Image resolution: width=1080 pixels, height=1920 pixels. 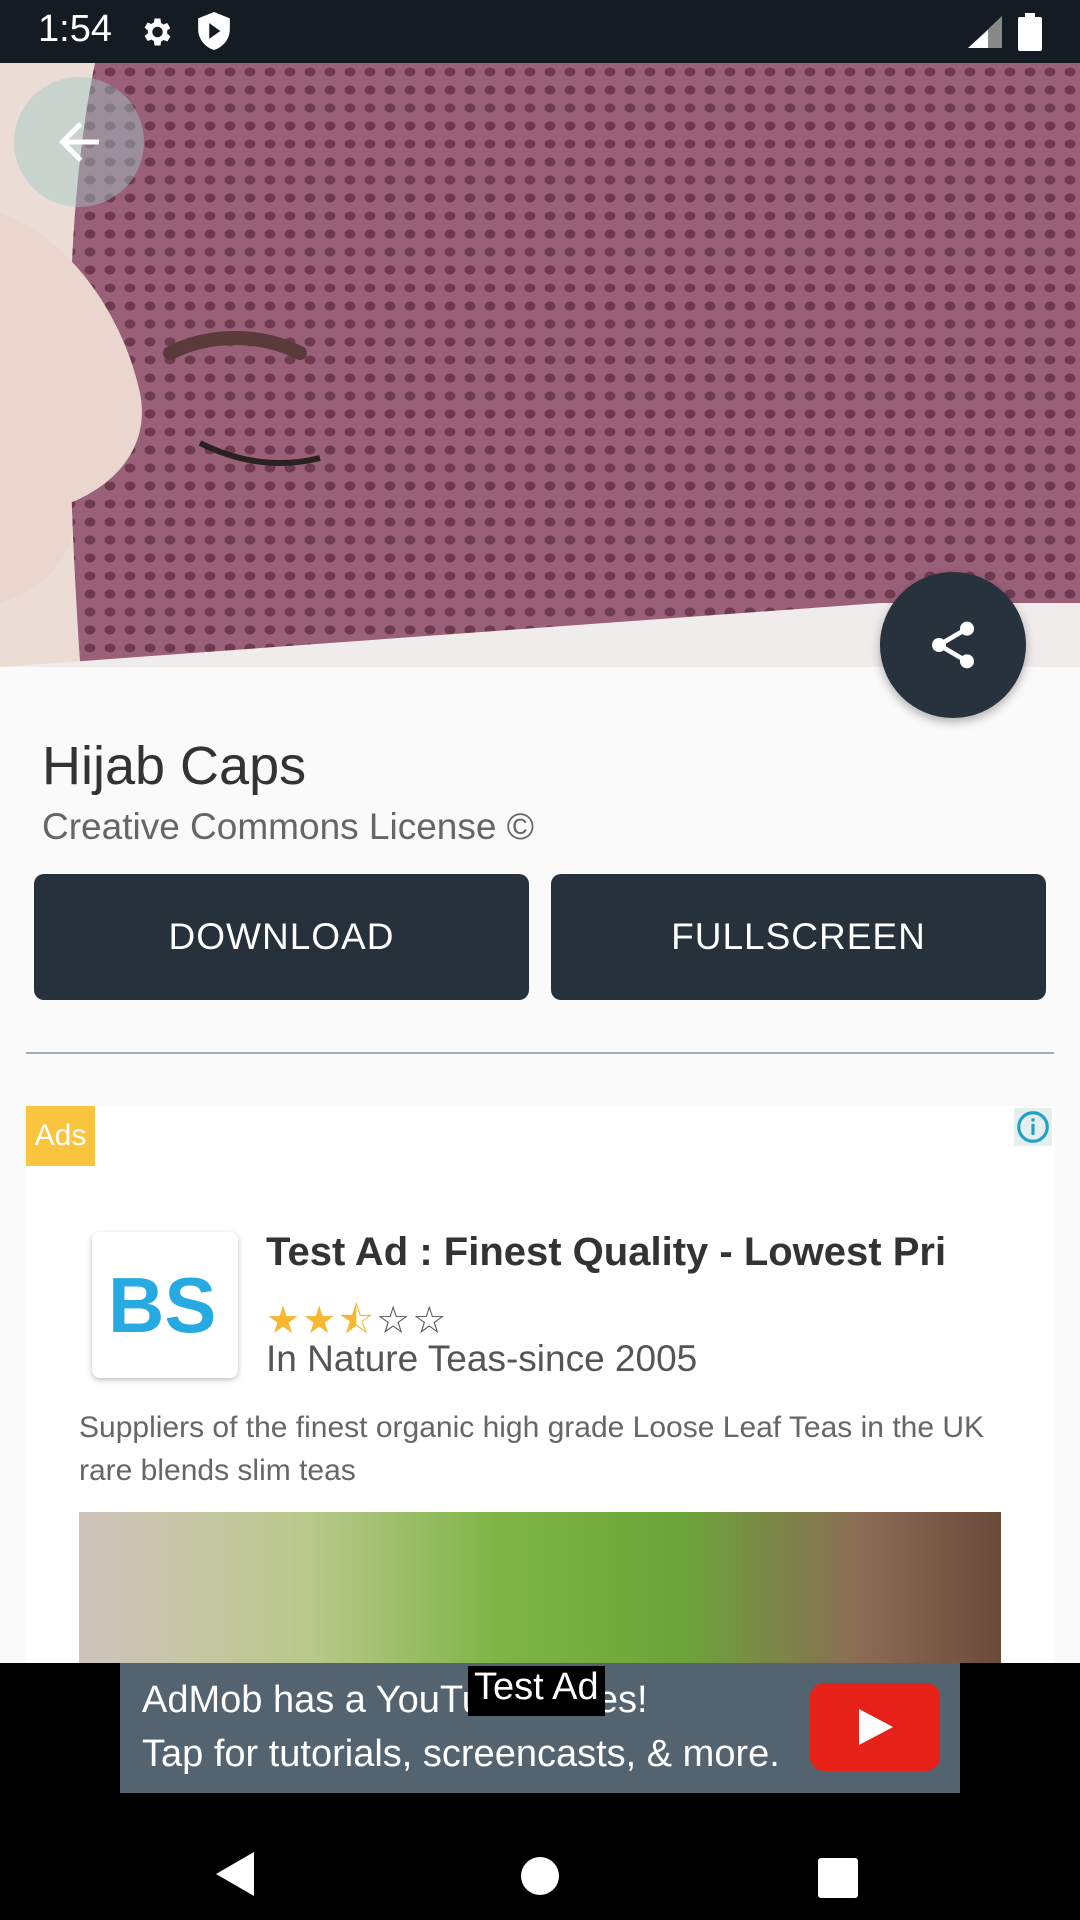 What do you see at coordinates (875, 1727) in the screenshot?
I see `youtube-play-icon` at bounding box center [875, 1727].